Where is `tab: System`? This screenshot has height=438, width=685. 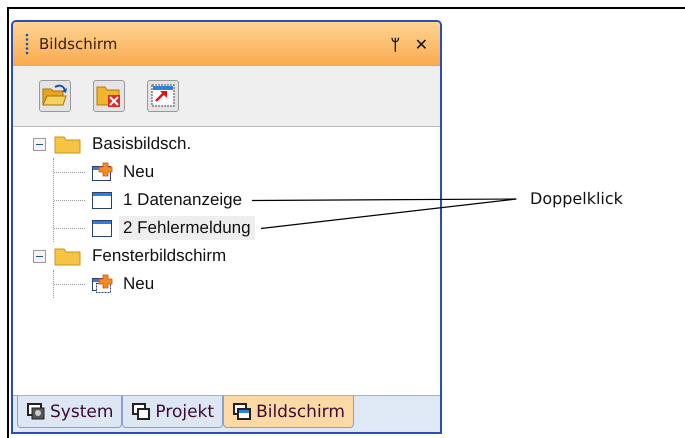
tab: System is located at coordinates (69, 412).